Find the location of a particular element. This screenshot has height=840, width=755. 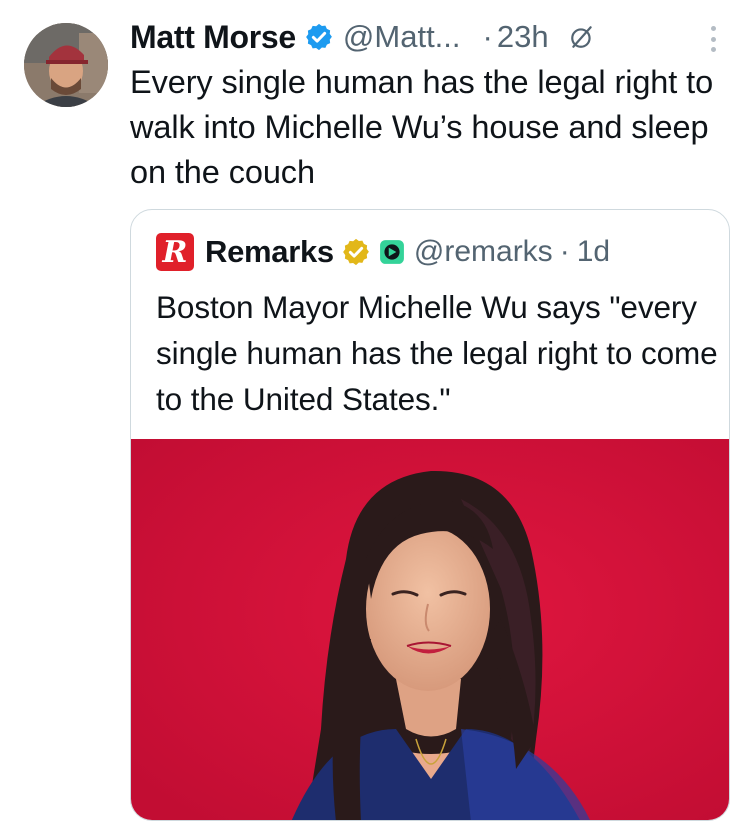

more-options-icon is located at coordinates (713, 39).